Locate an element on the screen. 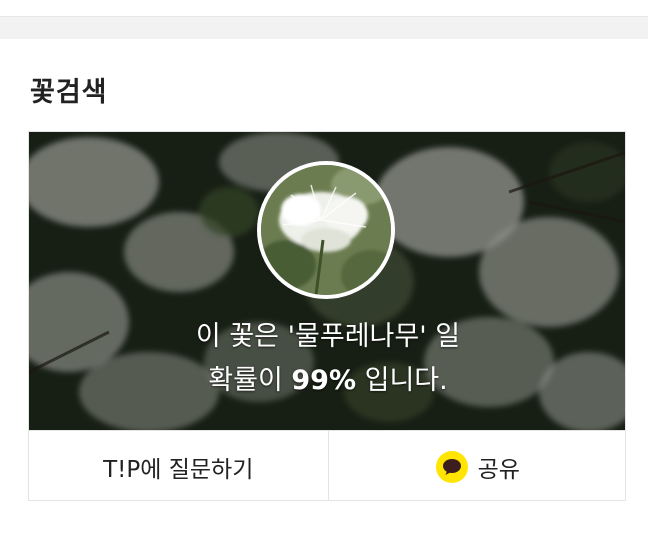 The image size is (648, 551). identification-result: 이 꽃은 '물푸레나무' 일 확률이 99% 입니다. is located at coordinates (327, 359).